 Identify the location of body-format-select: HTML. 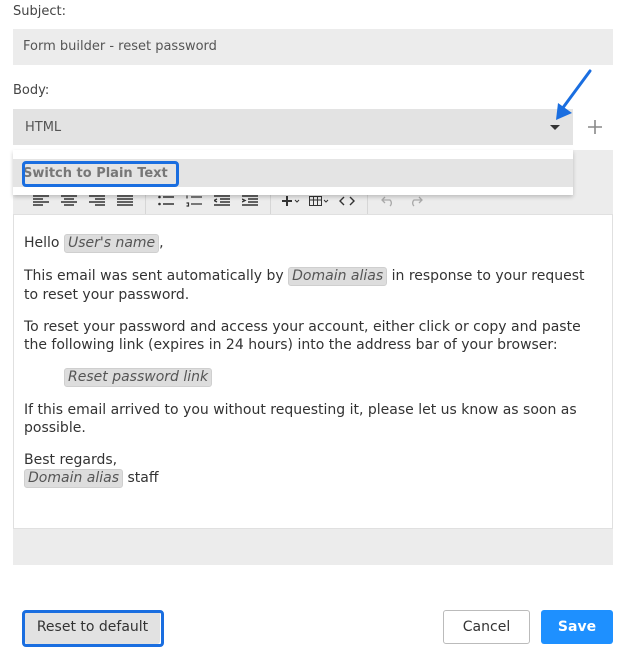
(293, 127).